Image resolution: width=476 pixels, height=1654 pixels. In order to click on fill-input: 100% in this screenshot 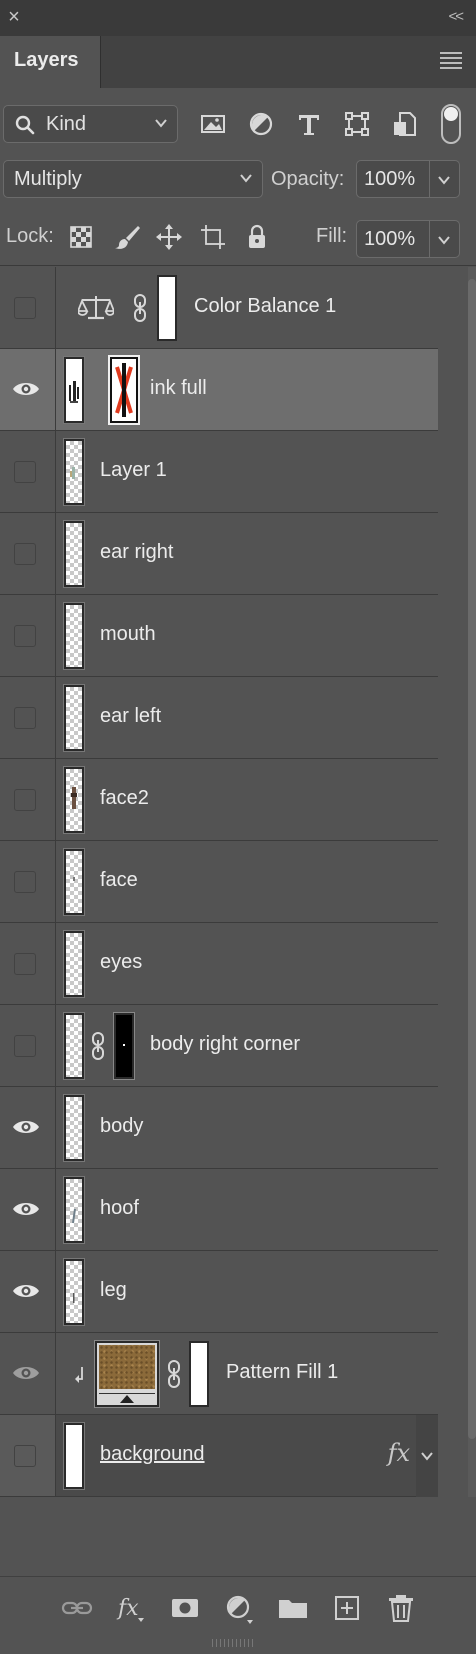, I will do `click(393, 239)`.